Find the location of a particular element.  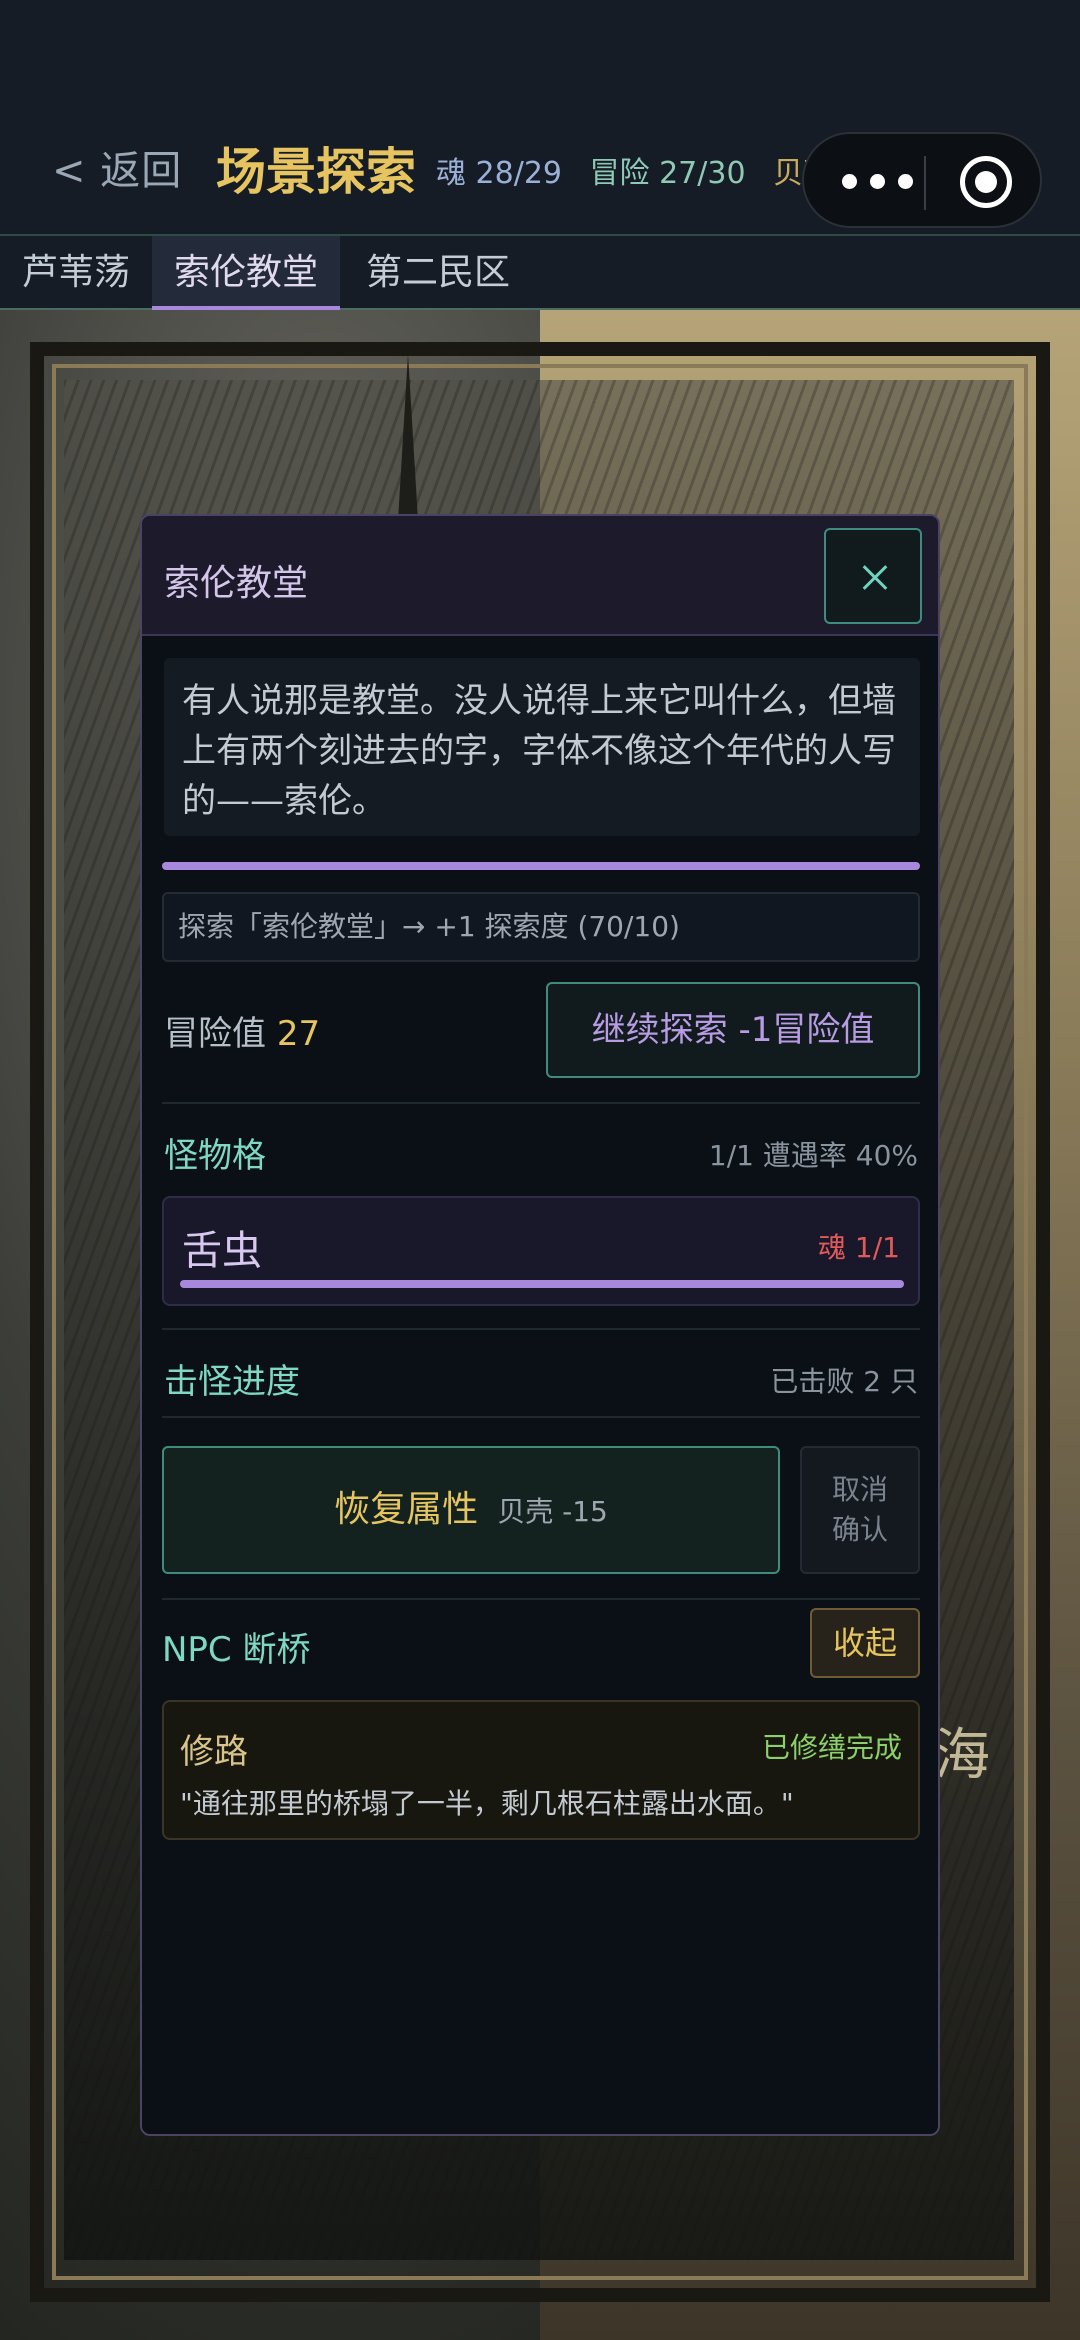

quest-card: 修路 已修缮完成 "通往那里的桥塌了一半，剩几根石柱露出水面。" is located at coordinates (541, 1770).